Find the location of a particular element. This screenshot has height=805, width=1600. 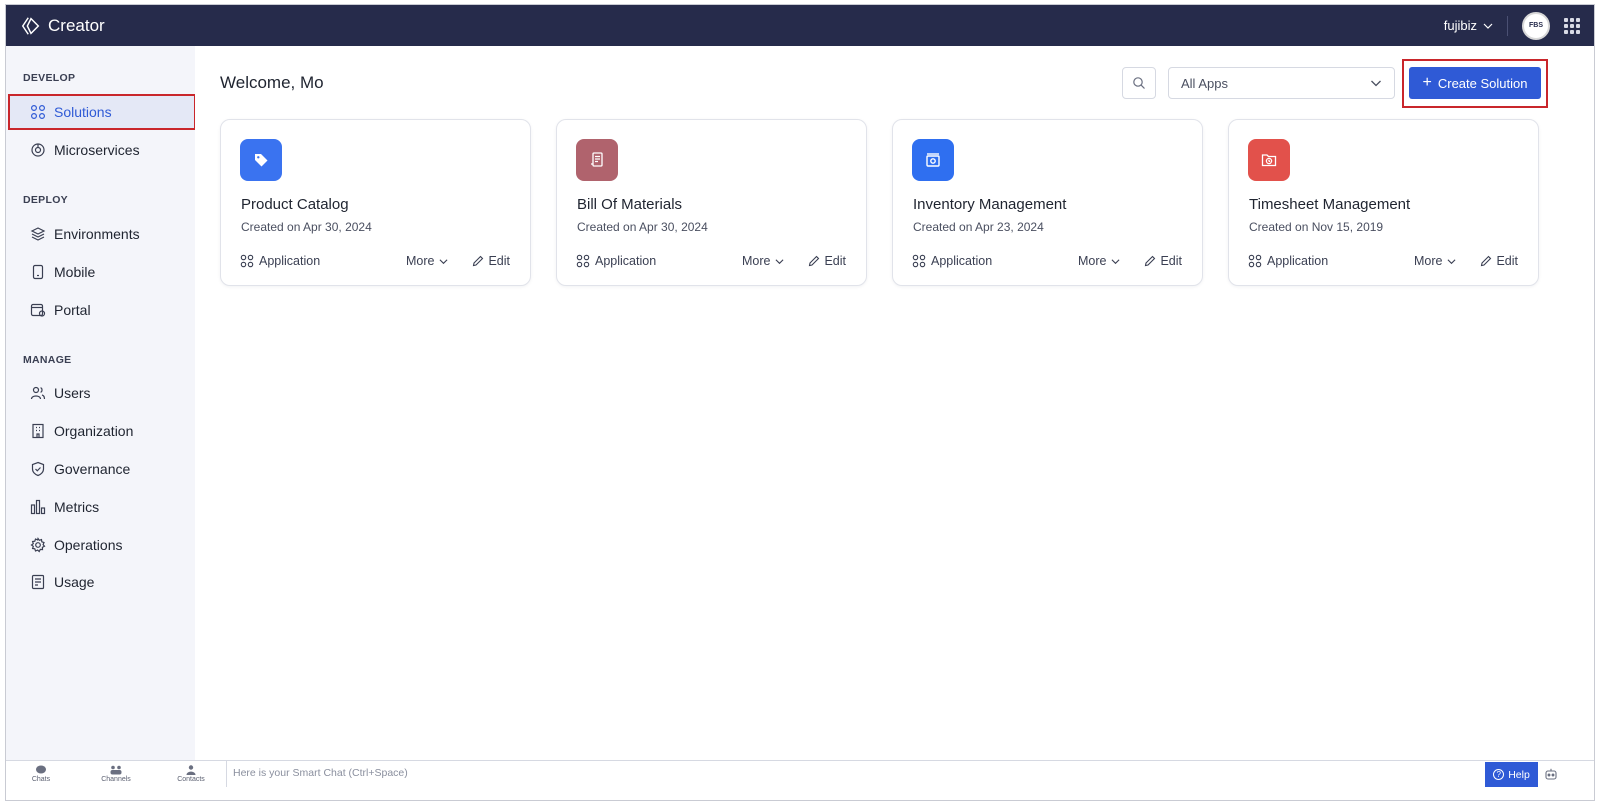

tab-channels: Channels is located at coordinates (116, 774).